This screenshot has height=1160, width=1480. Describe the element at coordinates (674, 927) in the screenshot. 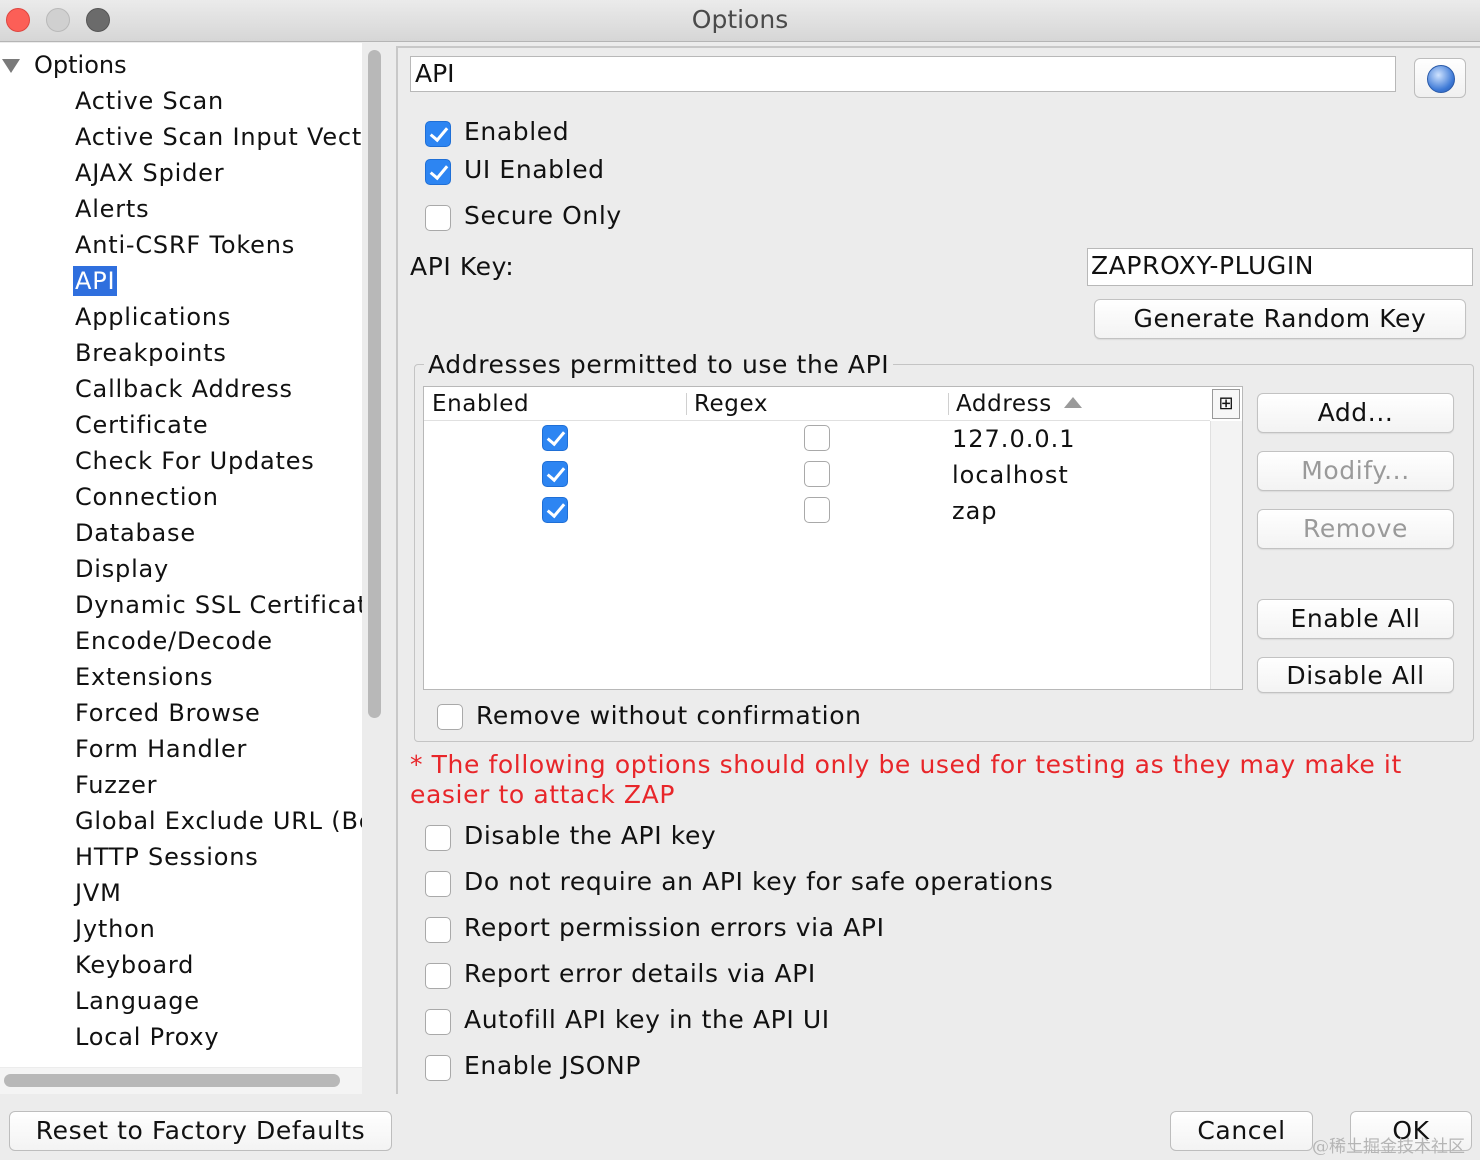

I see `report-permission-errors-label: Report permission errors via API` at that location.